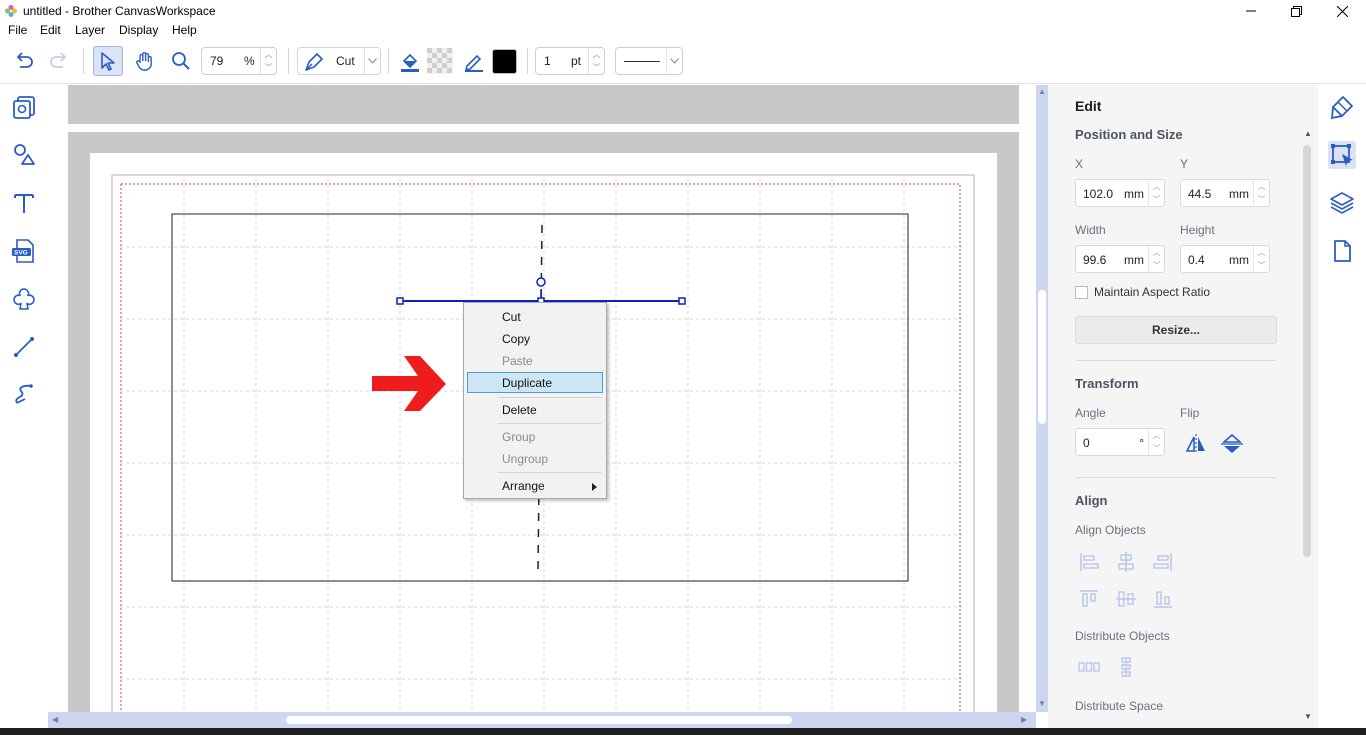  What do you see at coordinates (1024, 719) in the screenshot?
I see `scroll-right-arrow-icon: ▶` at bounding box center [1024, 719].